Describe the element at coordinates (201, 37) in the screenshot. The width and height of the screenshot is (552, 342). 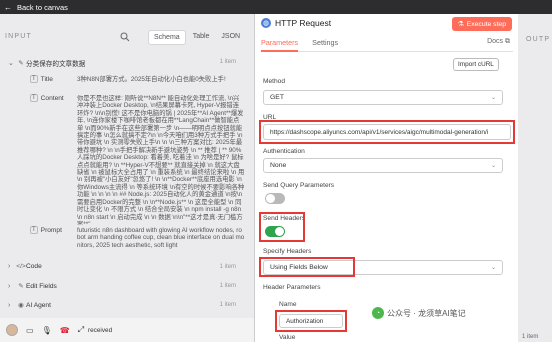
I see `tab-table: Table` at that location.